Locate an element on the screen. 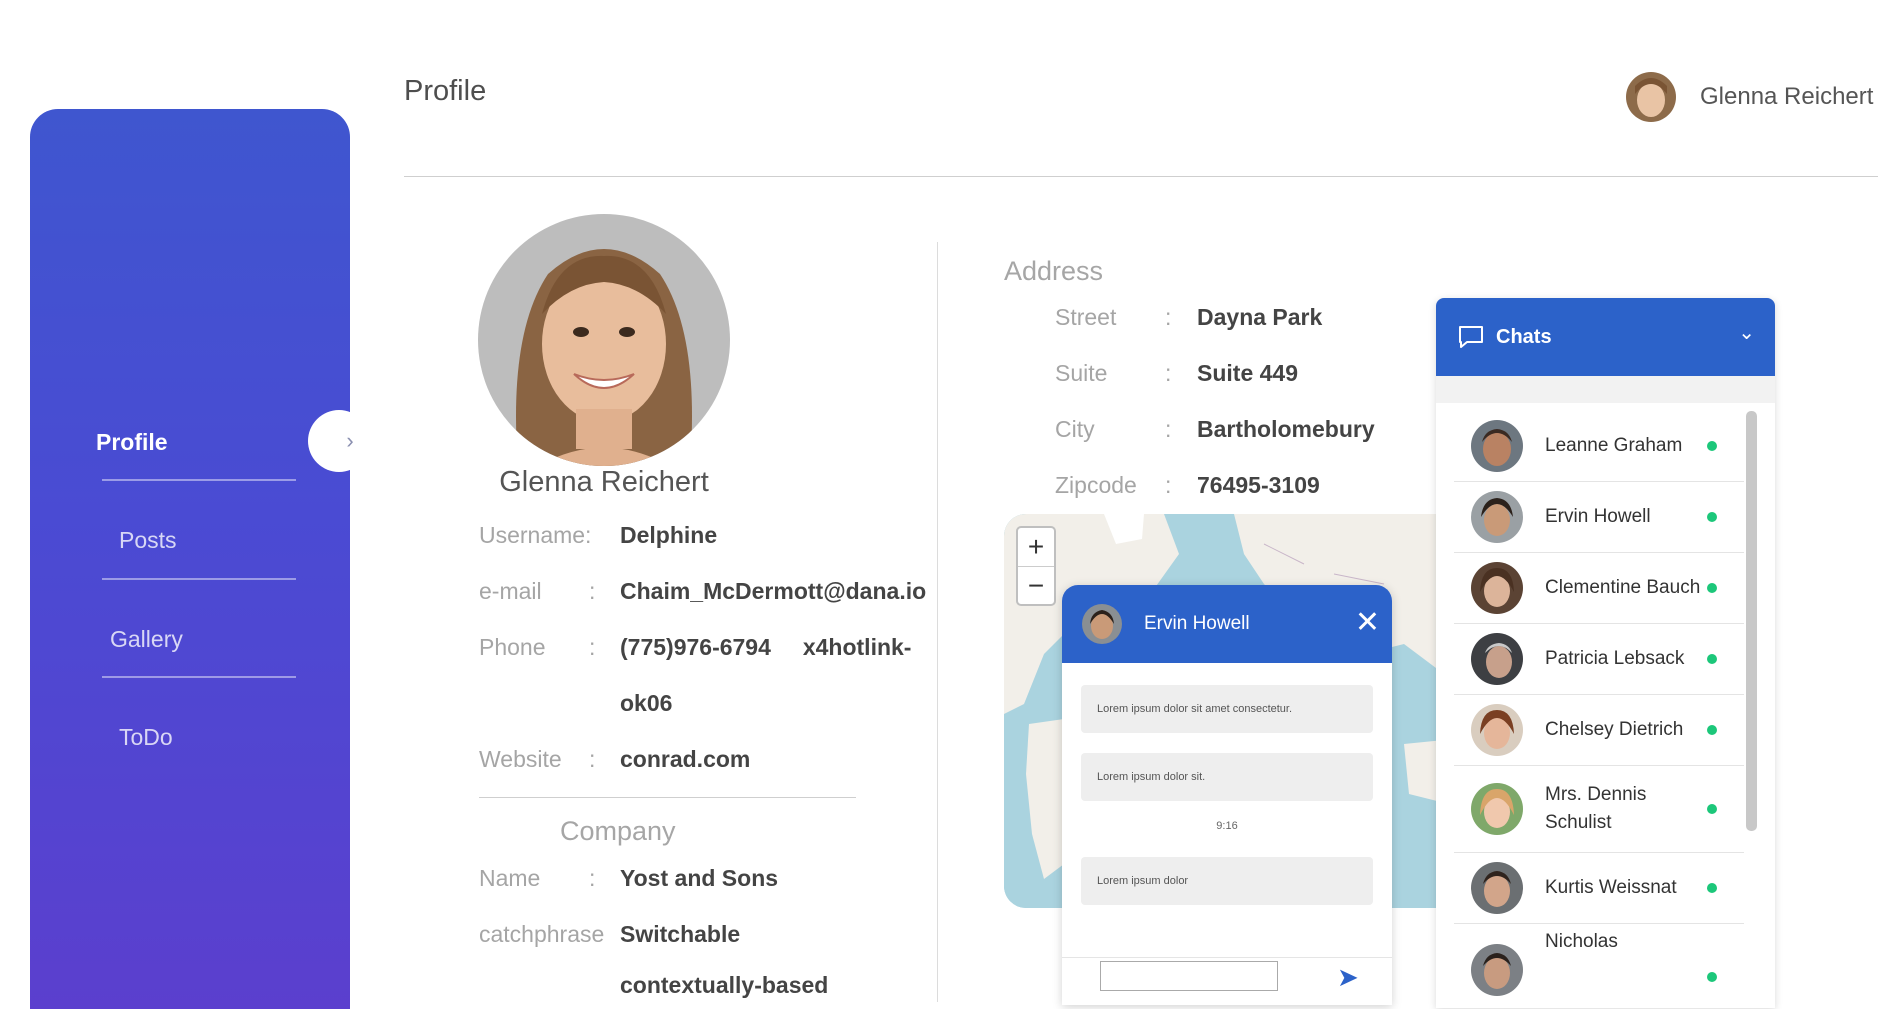 Image resolution: width=1902 pixels, height=1009 pixels. chat-window-header: Ervin Howell is located at coordinates (1227, 624).